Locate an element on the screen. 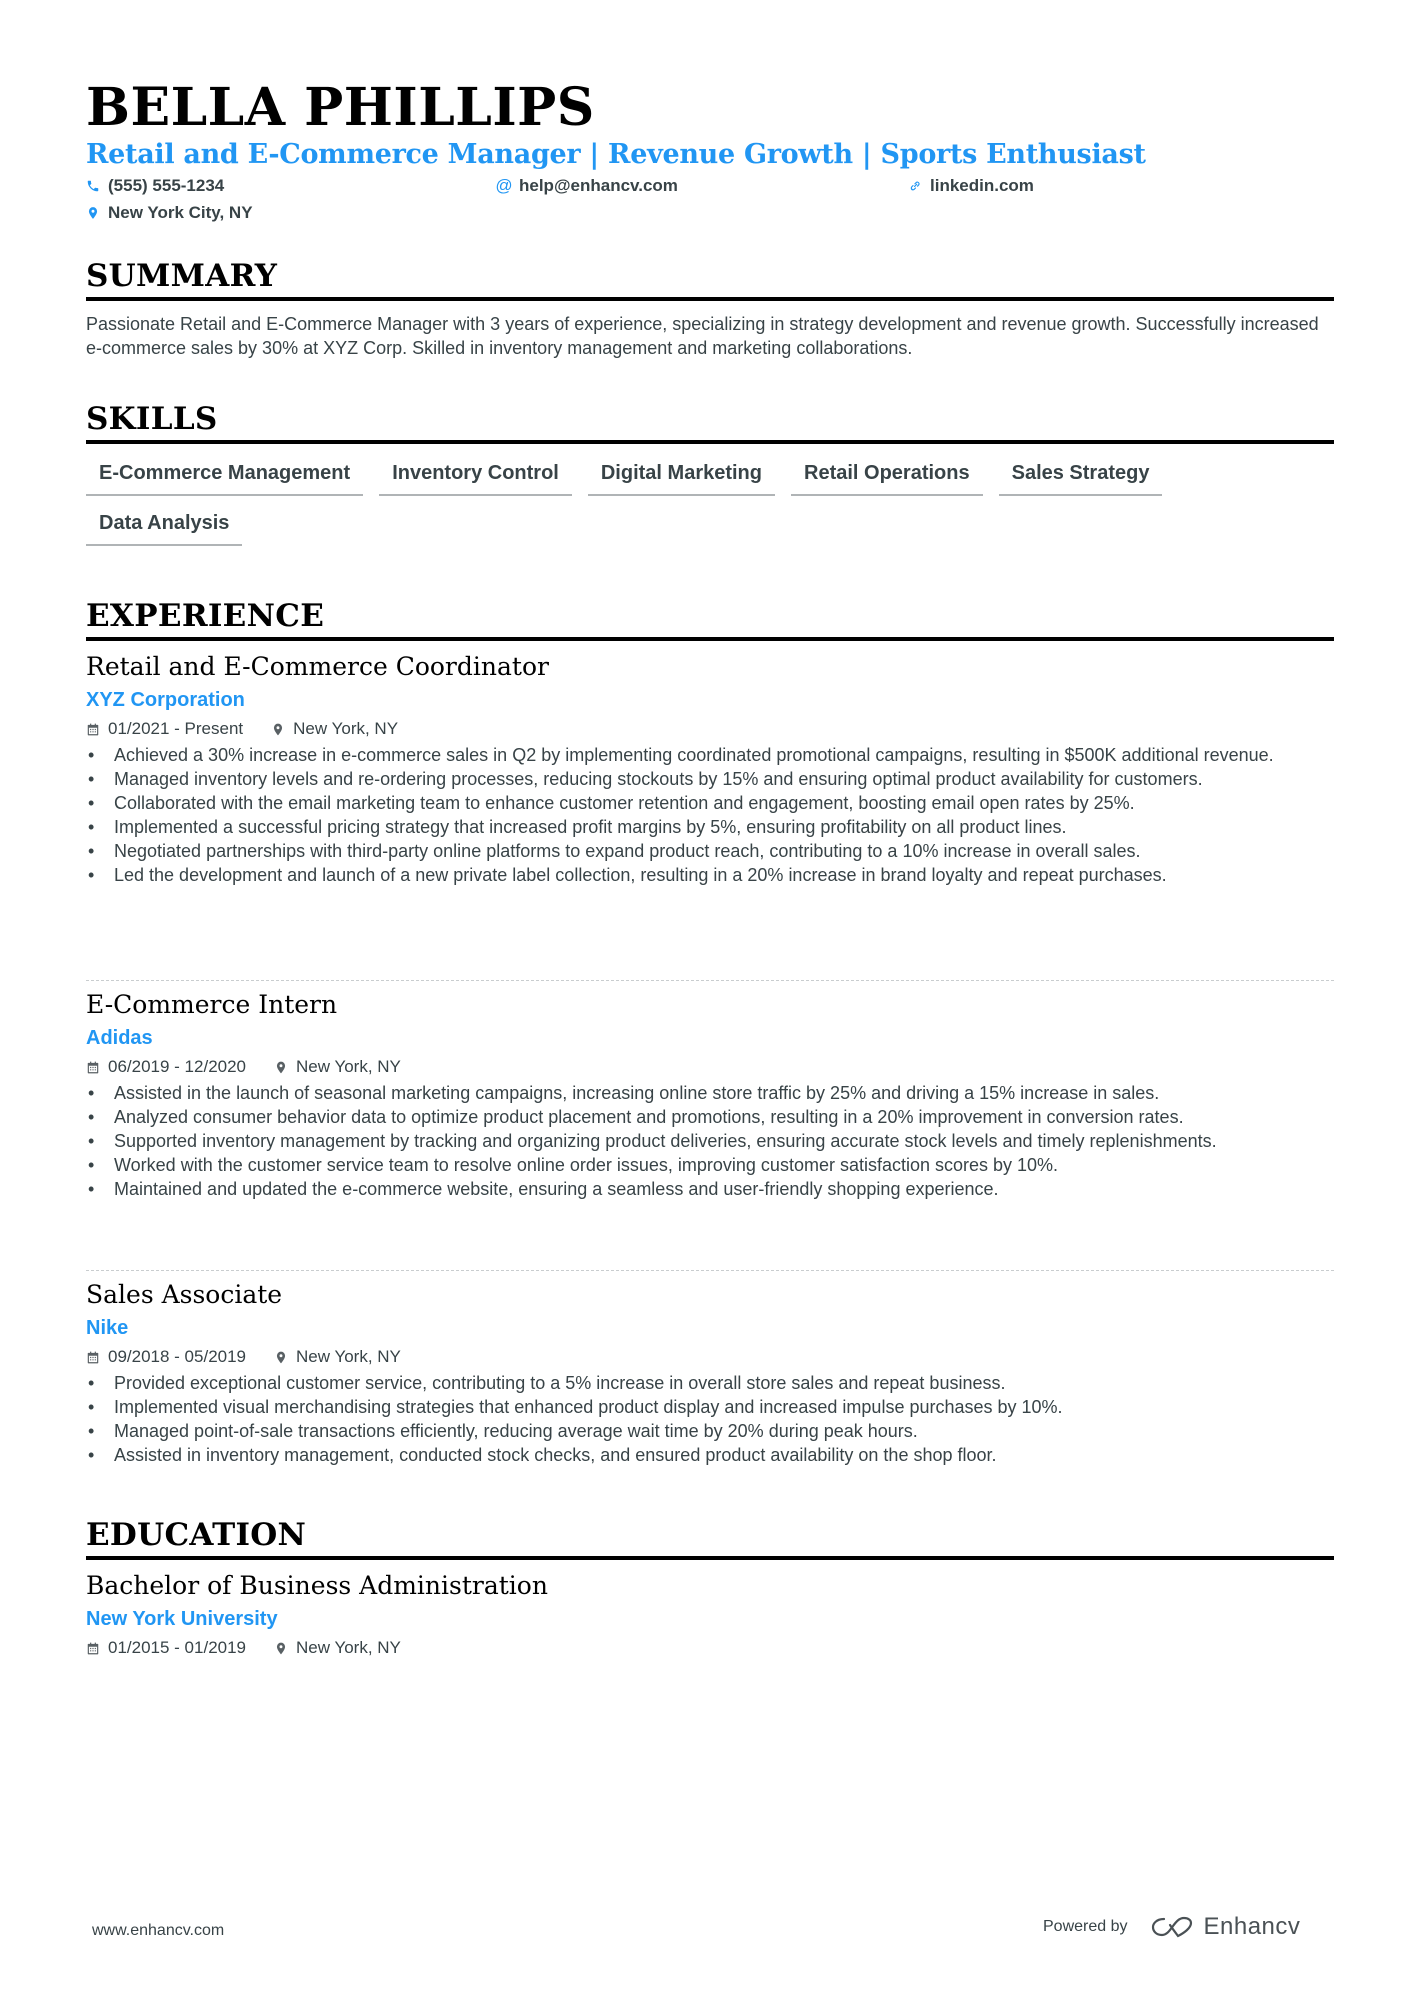 The width and height of the screenshot is (1410, 1995). contact-email: @ help@enhancv.com is located at coordinates (586, 186).